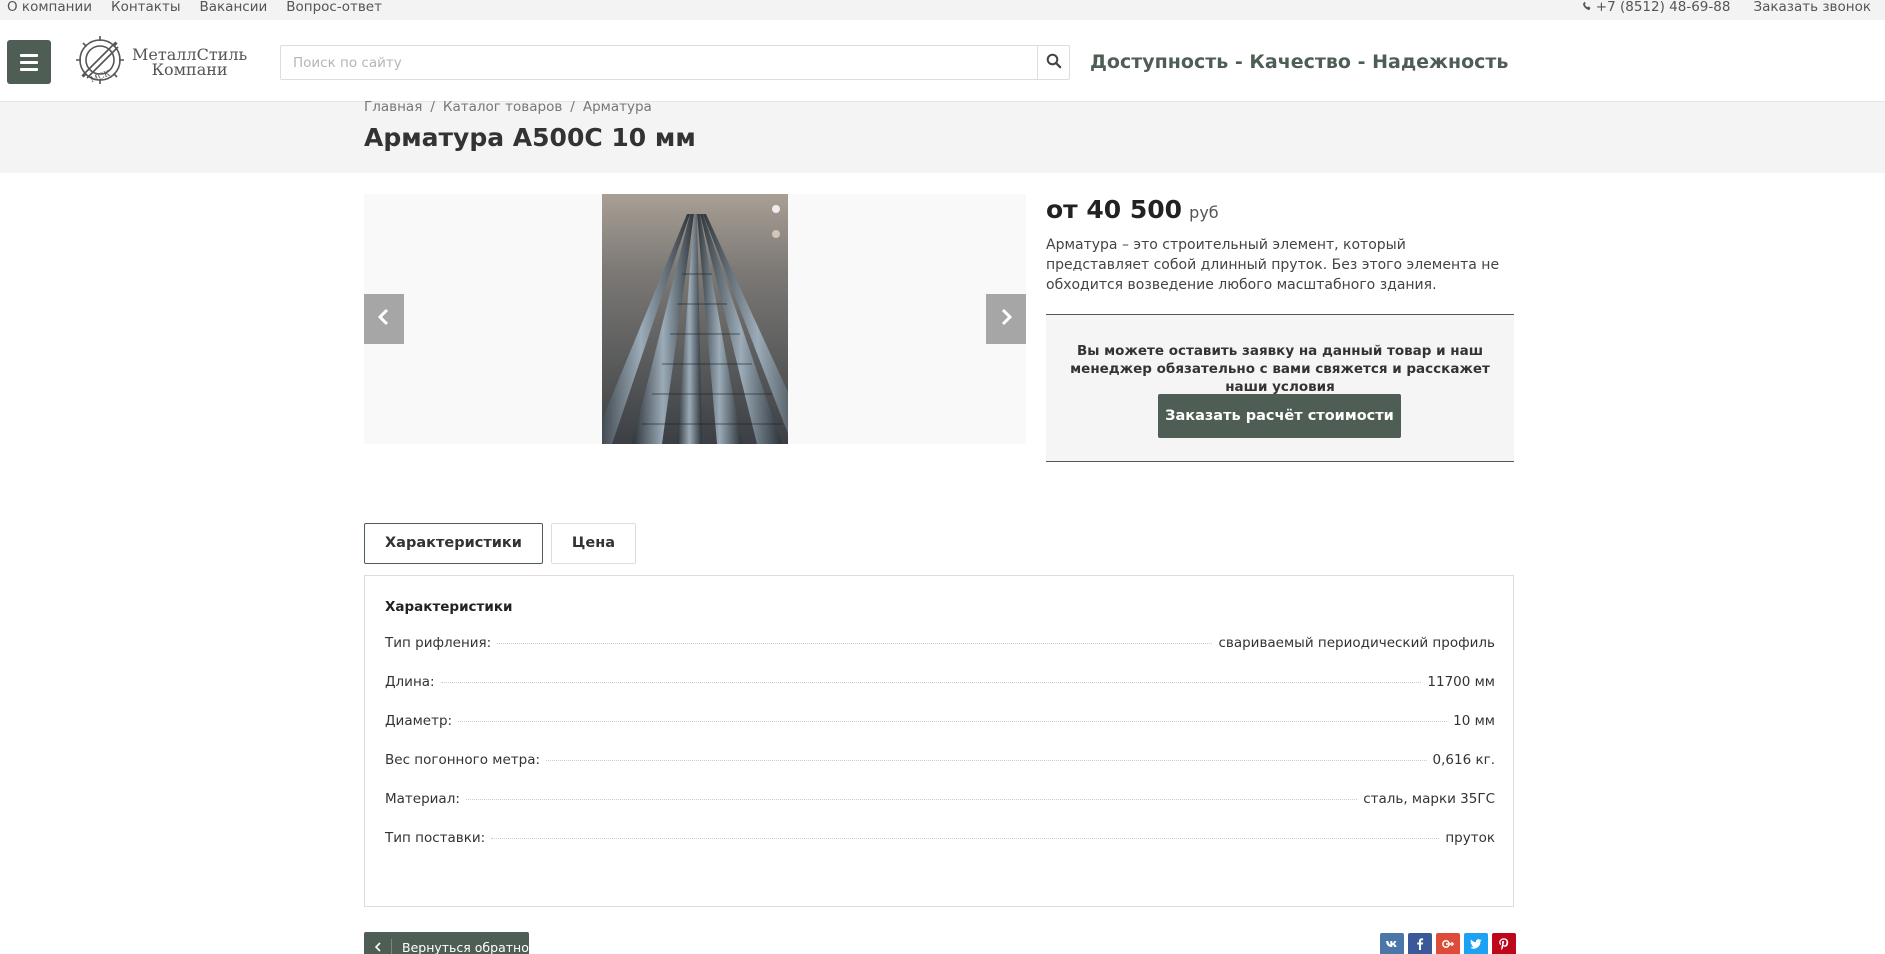  I want to click on spec-value: пруток, so click(1470, 838).